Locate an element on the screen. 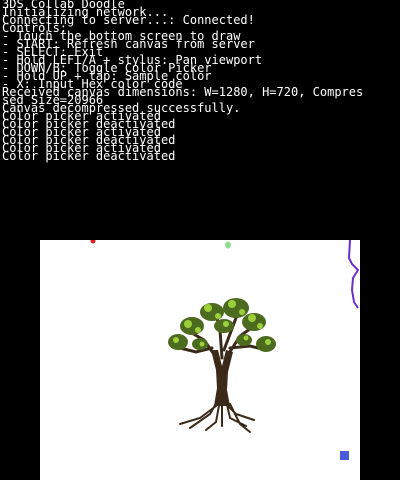  red-paint-dot is located at coordinates (93, 242).